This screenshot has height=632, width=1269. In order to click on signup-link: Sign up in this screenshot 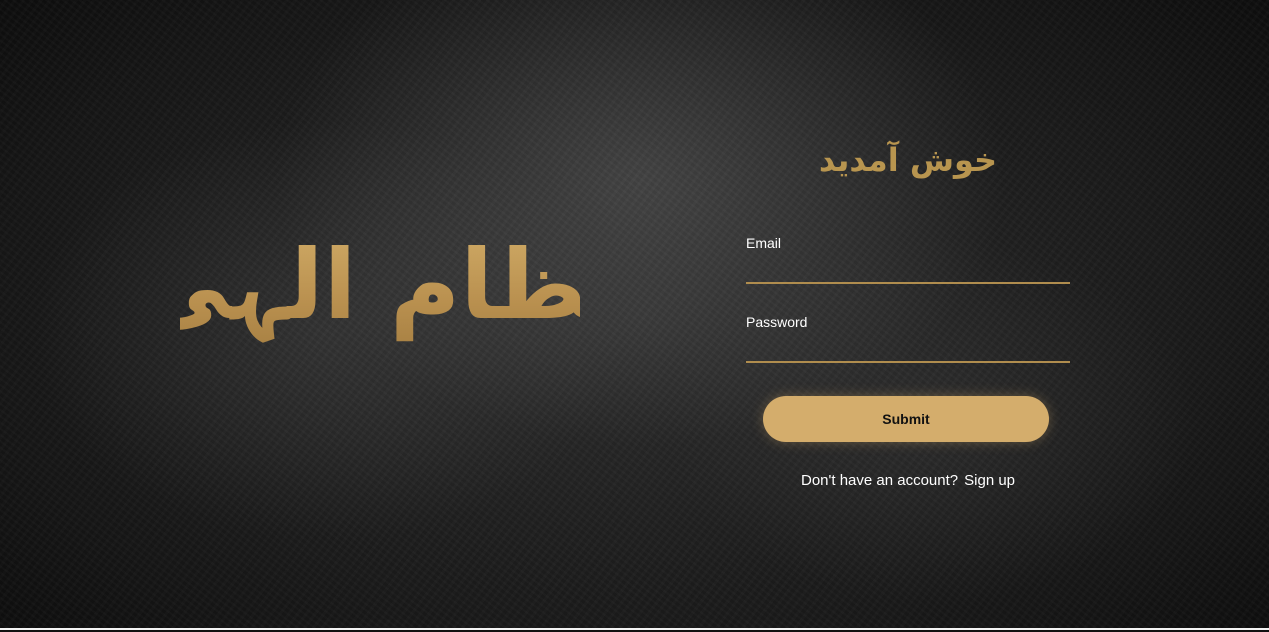, I will do `click(989, 480)`.